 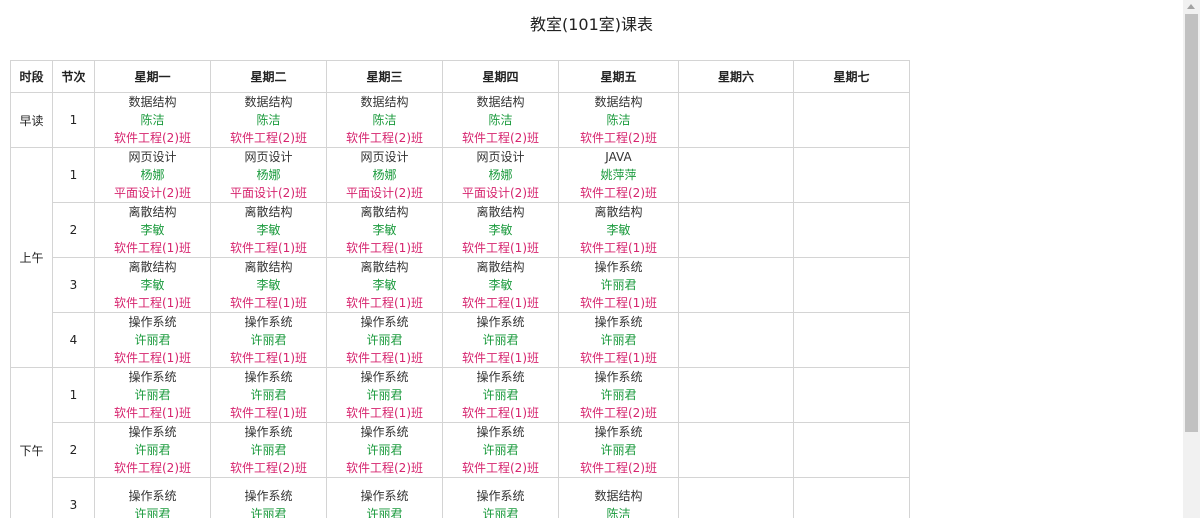 I want to click on course-cell: 操作系统许丽君软件工程(2)班, so click(x=618, y=450).